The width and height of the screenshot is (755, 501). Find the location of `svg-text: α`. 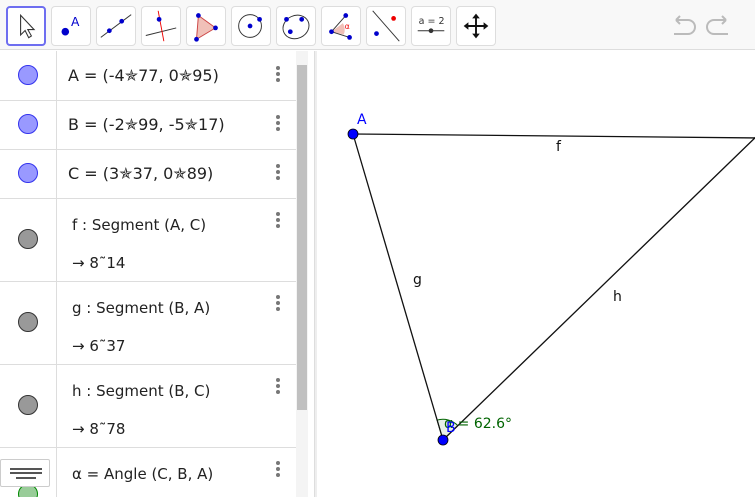

svg-text: α is located at coordinates (347, 26).